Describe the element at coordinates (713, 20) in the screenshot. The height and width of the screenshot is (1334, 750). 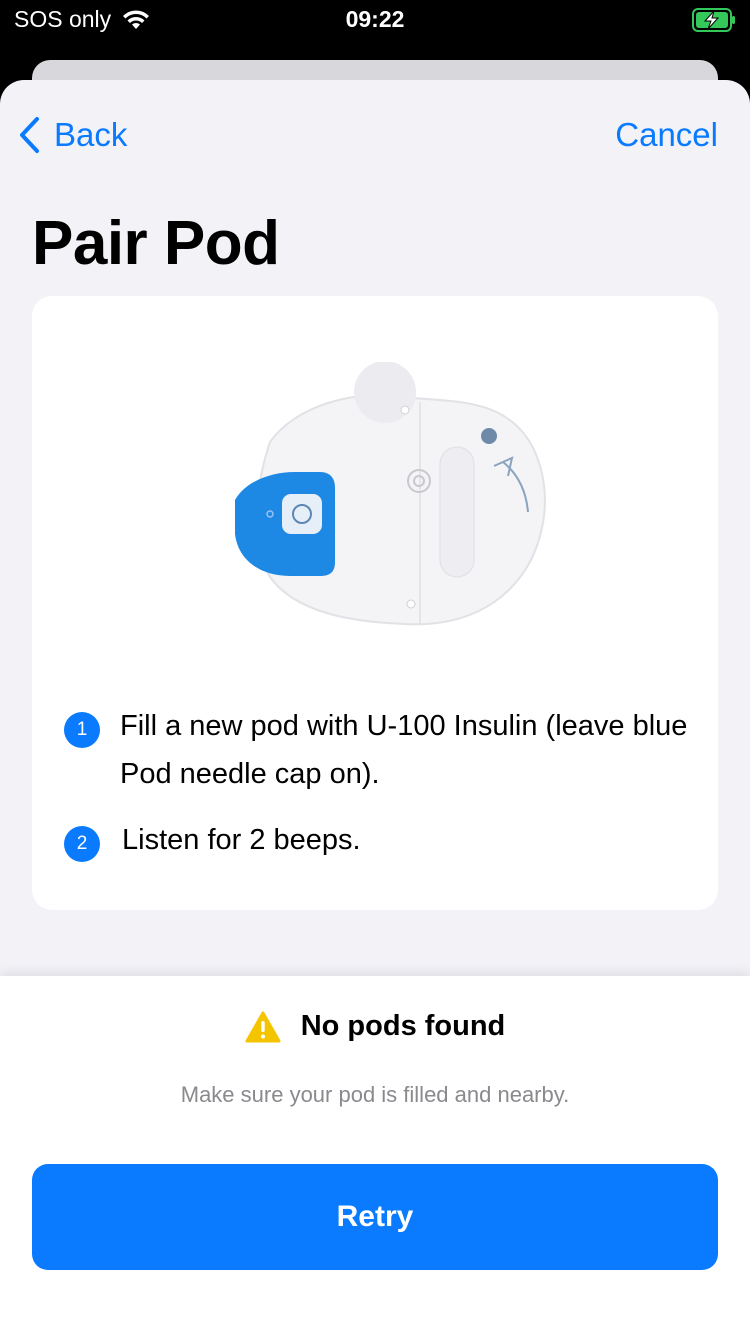
I see `battery-charging-icon` at that location.